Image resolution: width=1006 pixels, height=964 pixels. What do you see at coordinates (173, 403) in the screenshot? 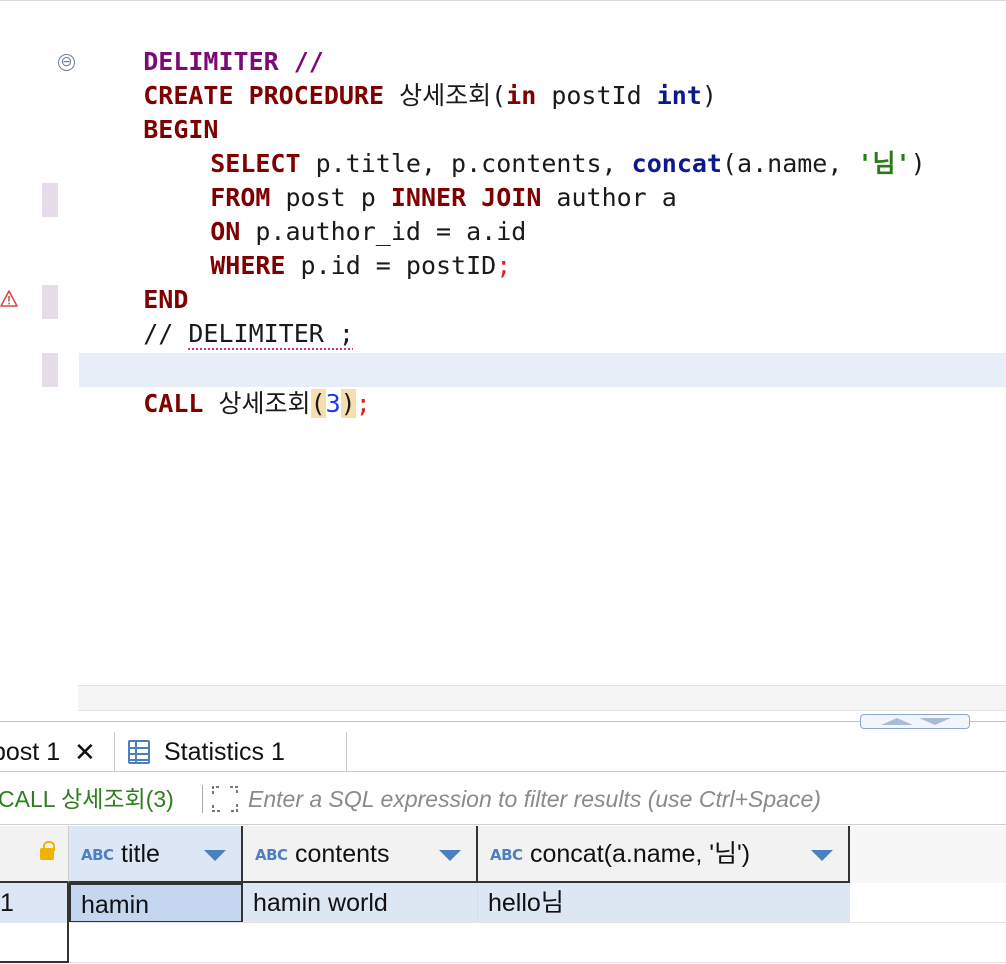
I see `keyword: CALL` at bounding box center [173, 403].